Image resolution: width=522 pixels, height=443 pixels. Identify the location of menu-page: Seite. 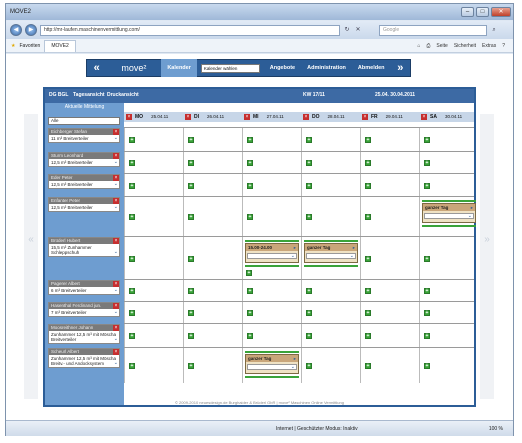
(441, 46).